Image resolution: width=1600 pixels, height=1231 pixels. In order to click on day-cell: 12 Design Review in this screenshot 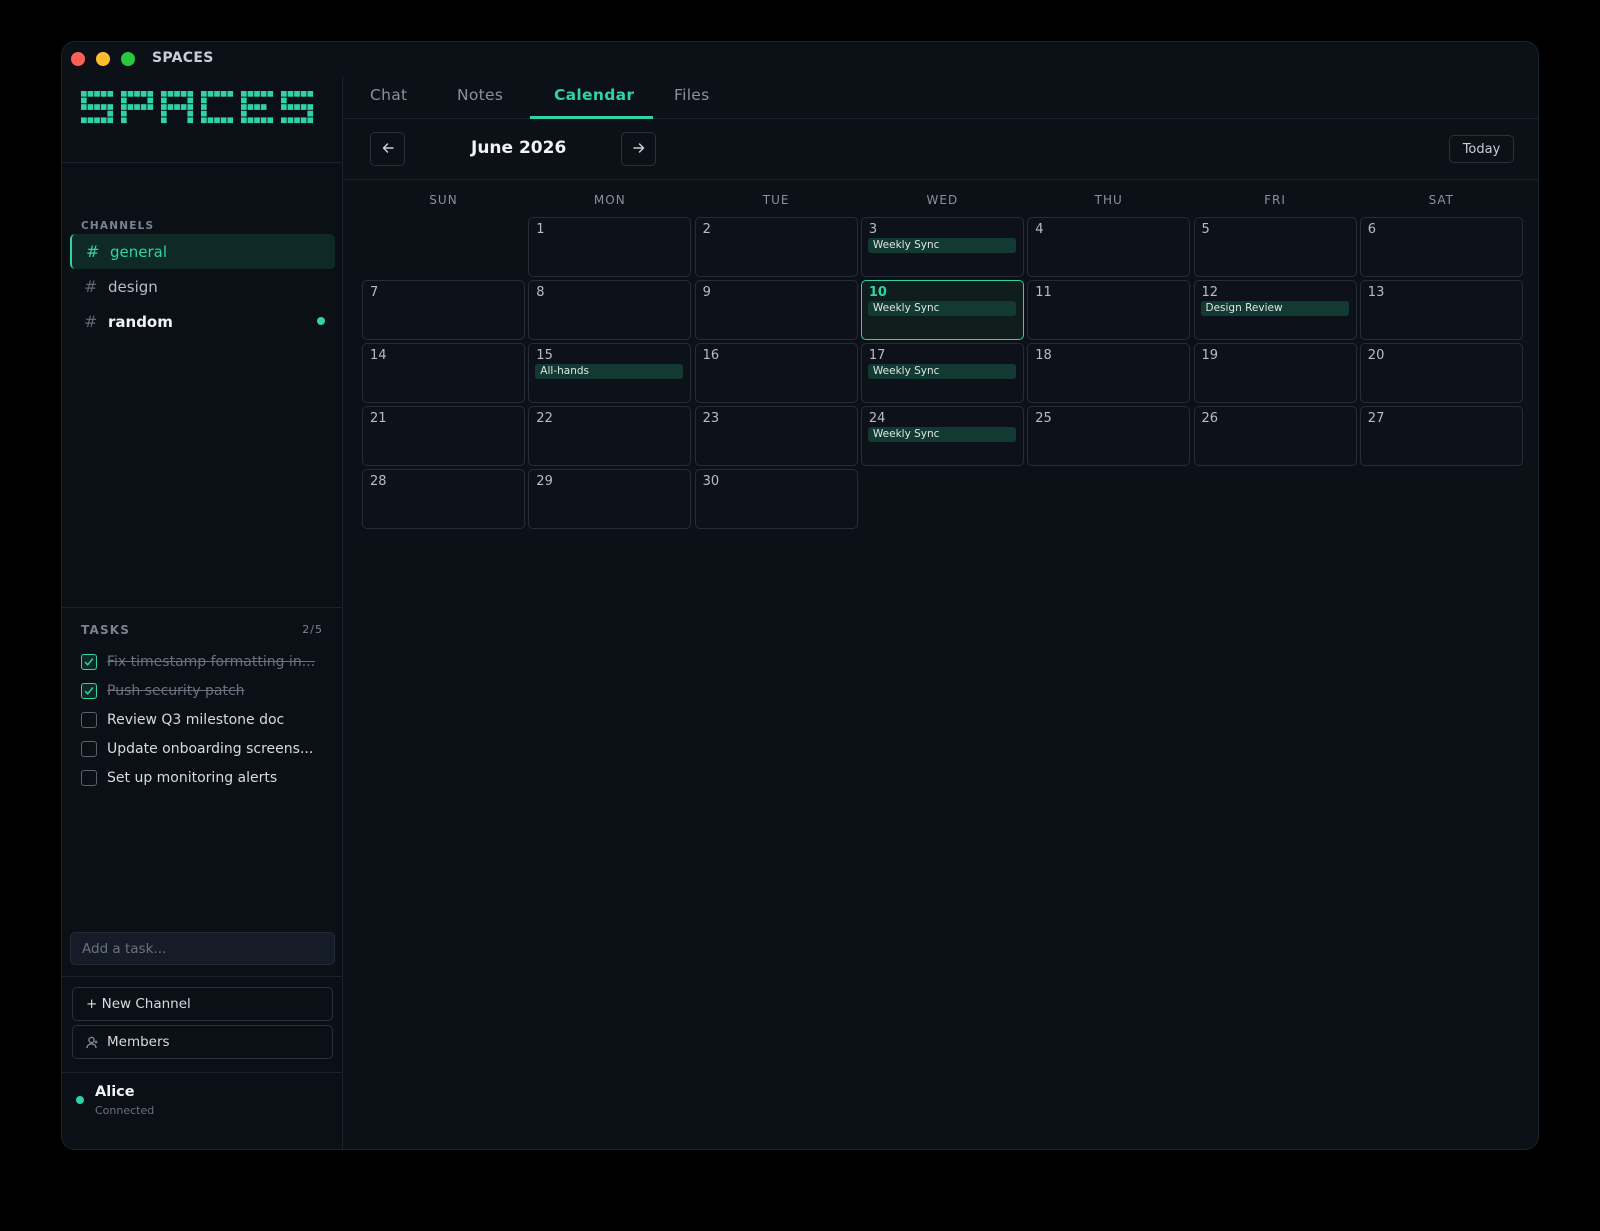, I will do `click(1275, 310)`.